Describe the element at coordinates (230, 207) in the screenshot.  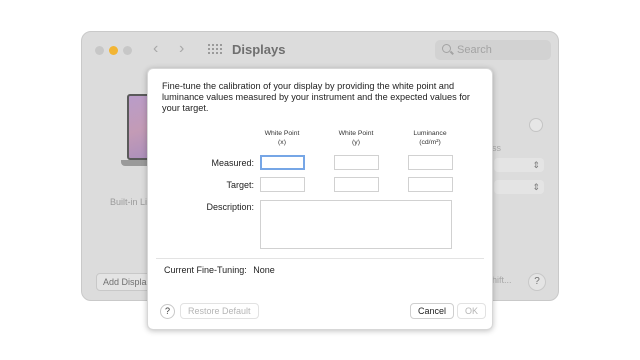
I see `description-label: Description:` at that location.